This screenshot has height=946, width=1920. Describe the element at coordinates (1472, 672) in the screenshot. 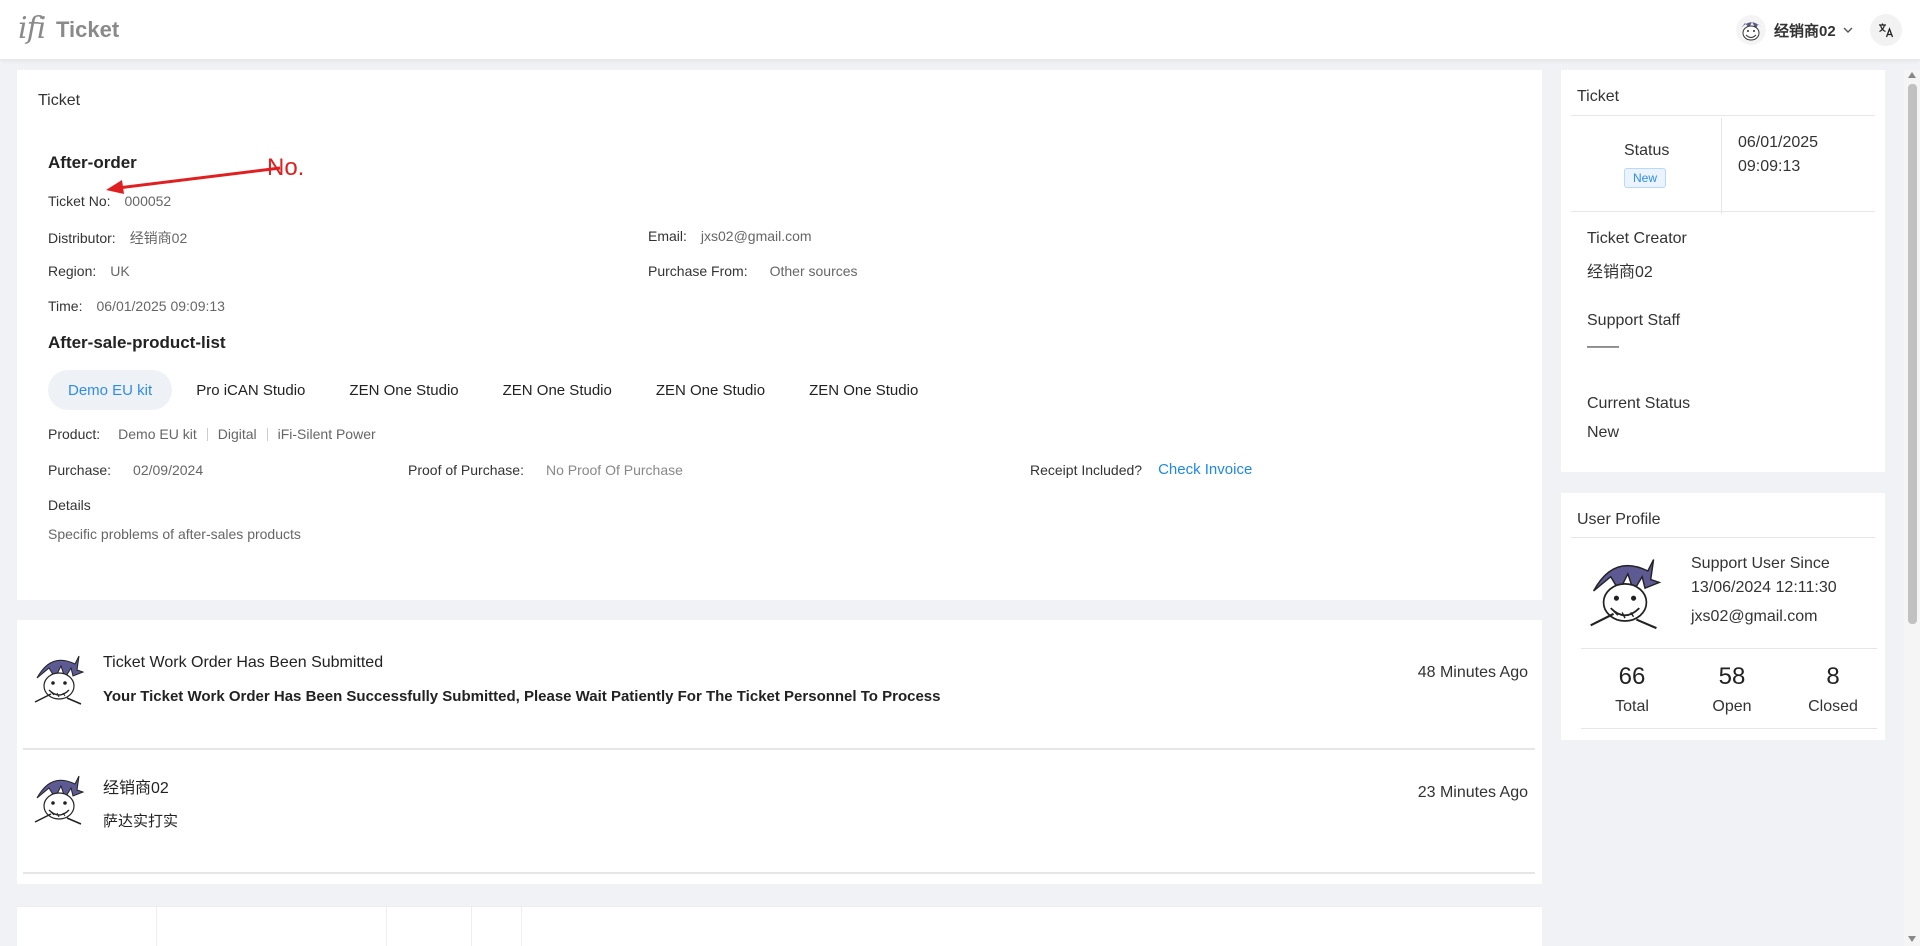

I see `timeline-time: 48 Minutes Ago` at that location.